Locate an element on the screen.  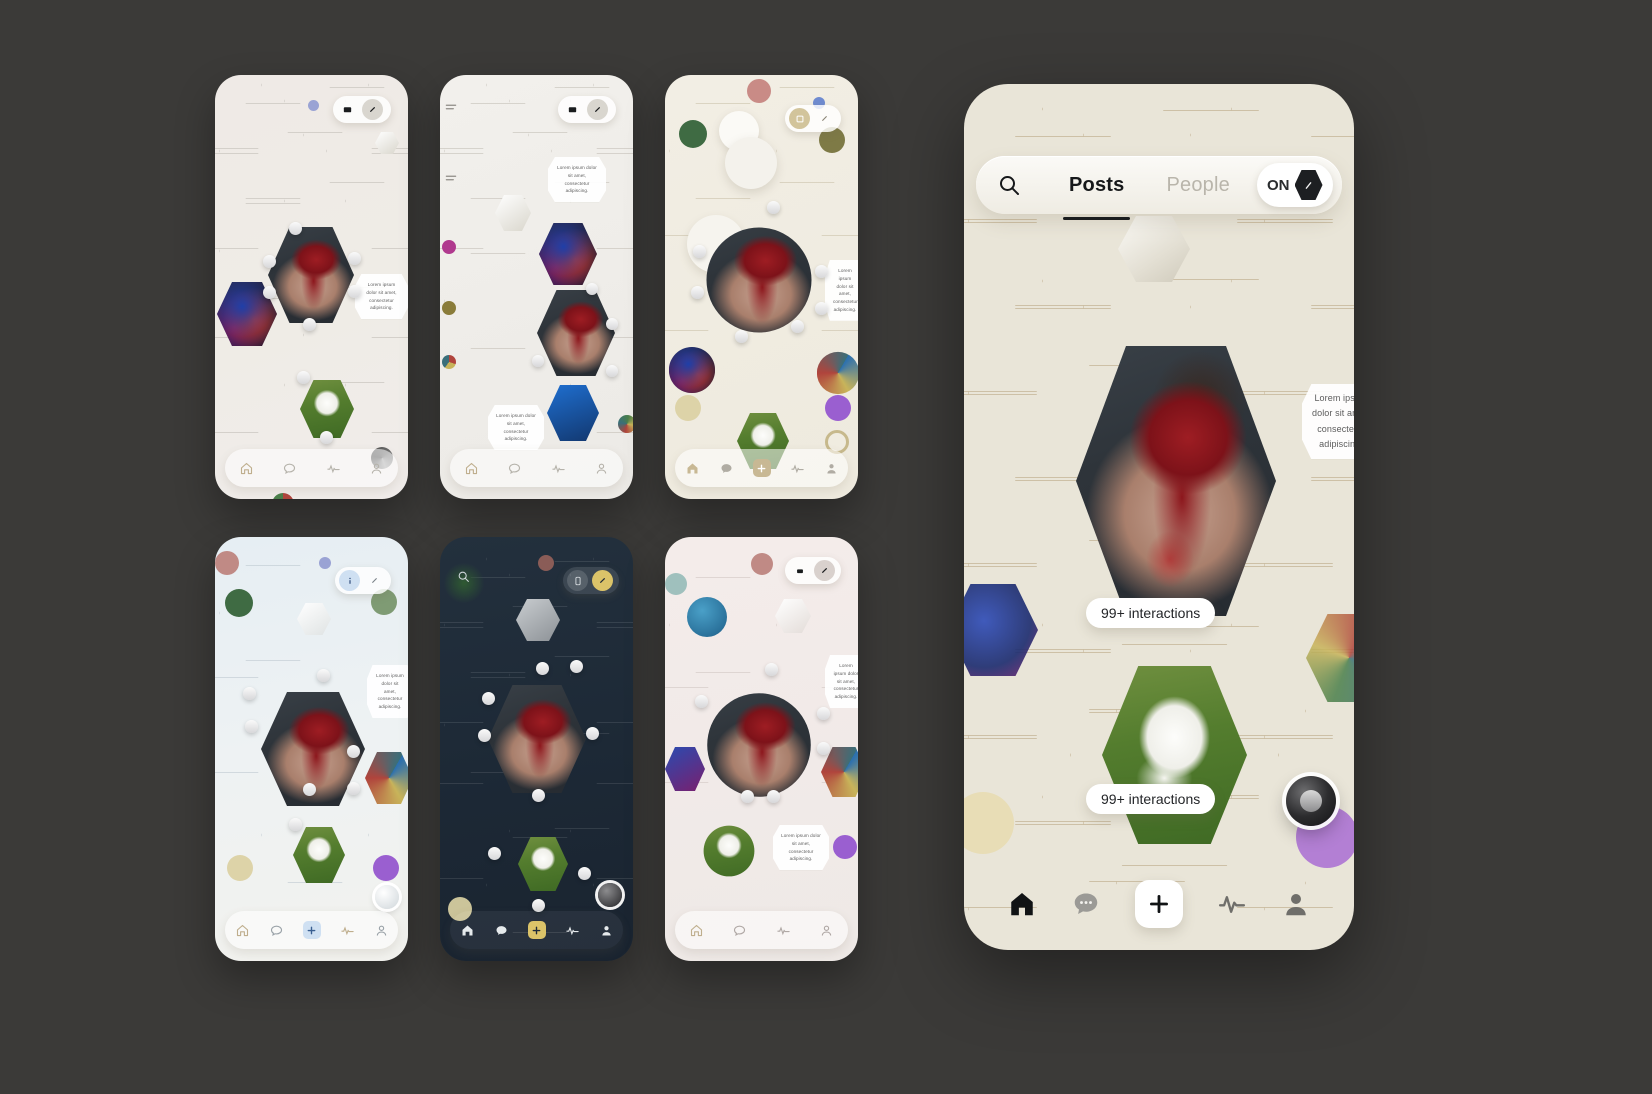
dog-post-card is located at coordinates (1174, 755).